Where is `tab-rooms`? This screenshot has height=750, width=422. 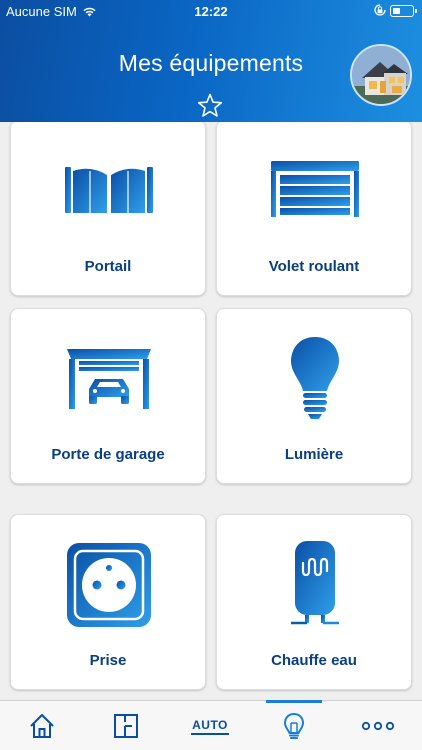 tab-rooms is located at coordinates (126, 725).